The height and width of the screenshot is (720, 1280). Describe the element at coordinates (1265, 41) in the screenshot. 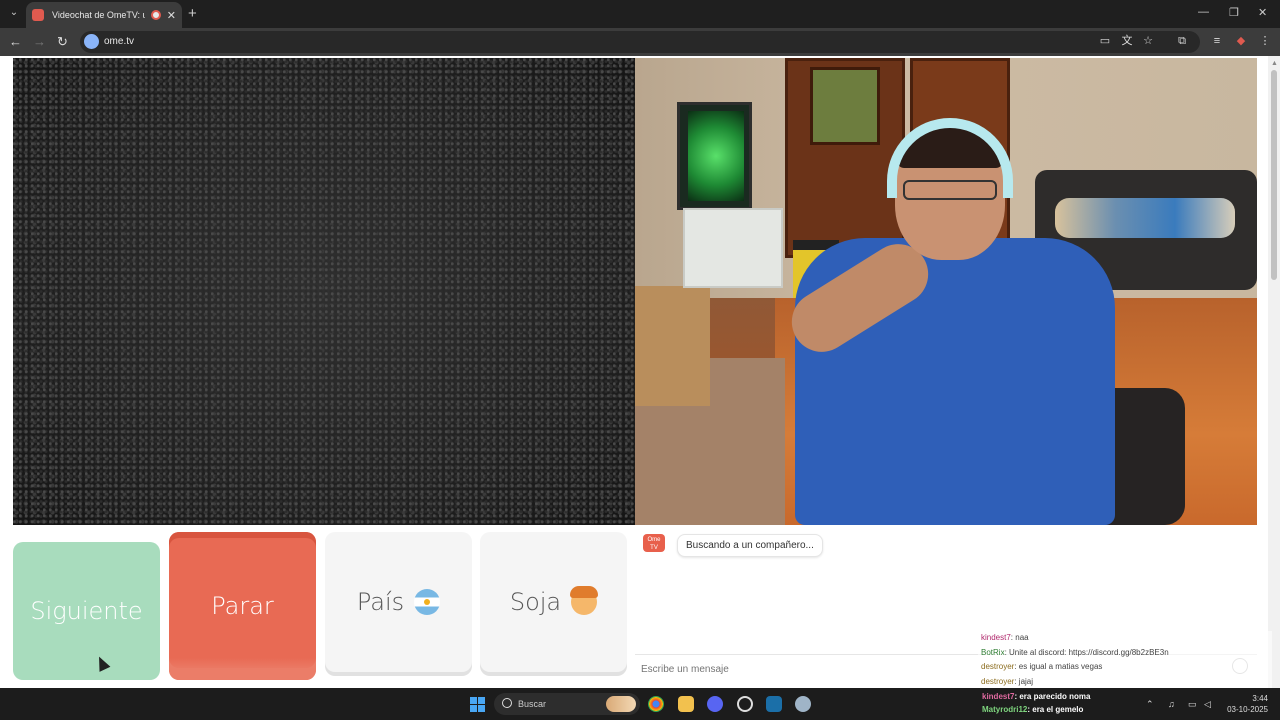

I see `browser-menu-icon: ⋮` at that location.